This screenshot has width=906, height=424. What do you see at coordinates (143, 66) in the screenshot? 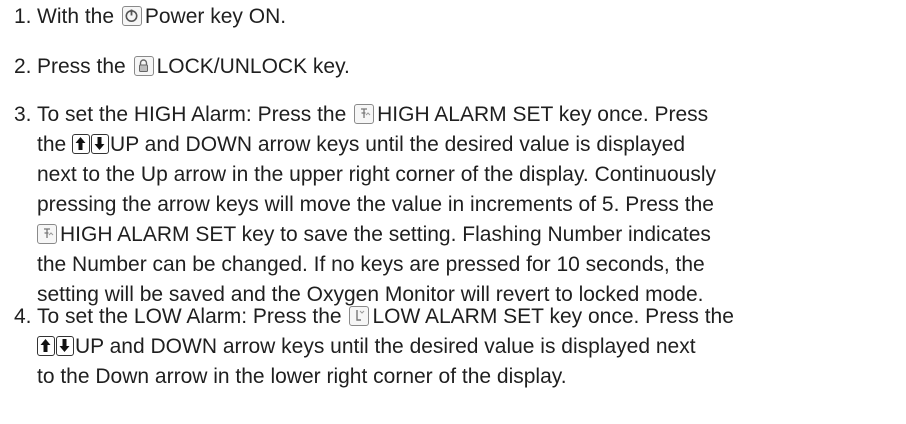
I see `lock-key-icon` at bounding box center [143, 66].